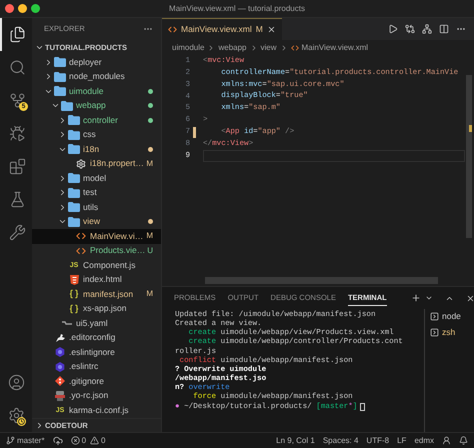 The height and width of the screenshot is (448, 474). What do you see at coordinates (96, 395) in the screenshot?
I see `tree-item: .yo-rc.json` at bounding box center [96, 395].